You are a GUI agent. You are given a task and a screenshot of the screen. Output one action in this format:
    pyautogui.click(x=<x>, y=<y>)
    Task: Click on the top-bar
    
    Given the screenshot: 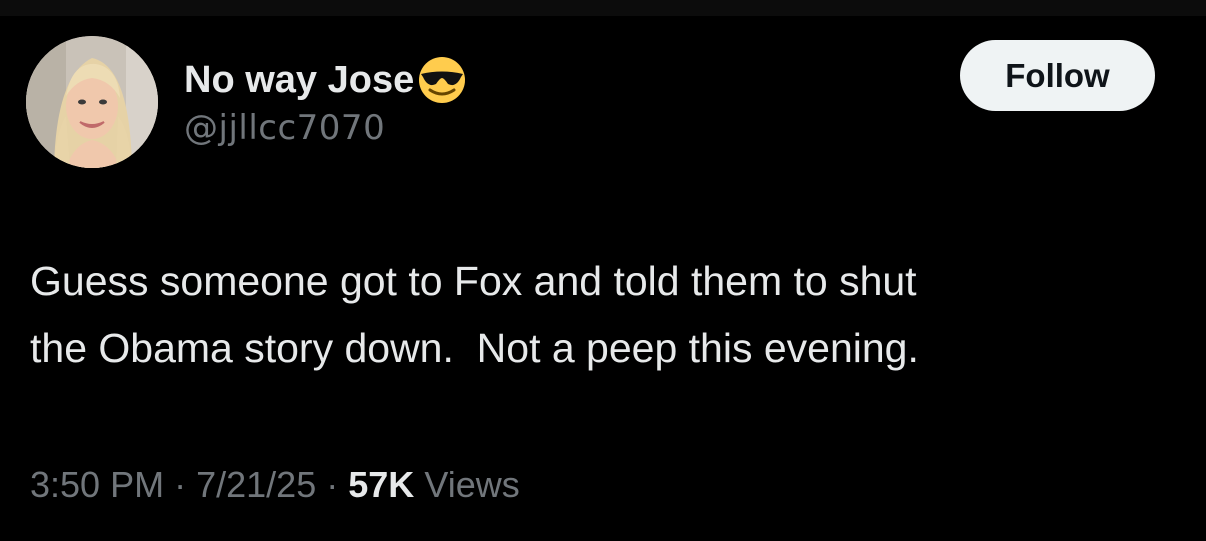 What is the action you would take?
    pyautogui.click(x=603, y=8)
    